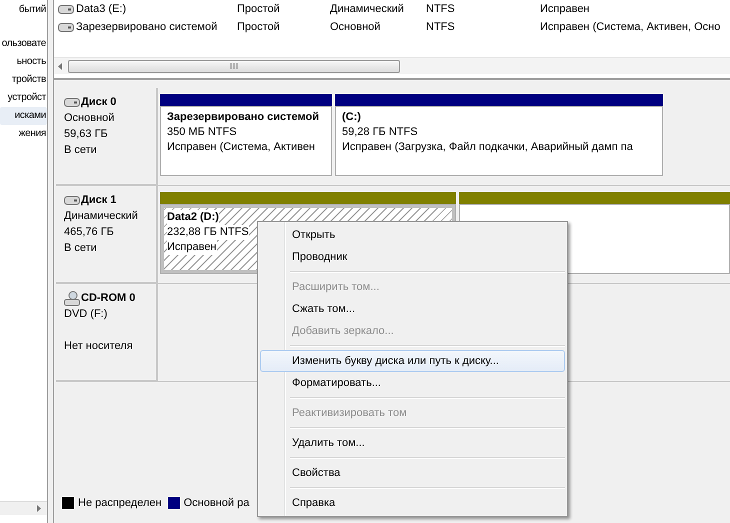 This screenshot has height=523, width=730. I want to click on partition-status: Исправен (Система, Активен, so click(241, 147).